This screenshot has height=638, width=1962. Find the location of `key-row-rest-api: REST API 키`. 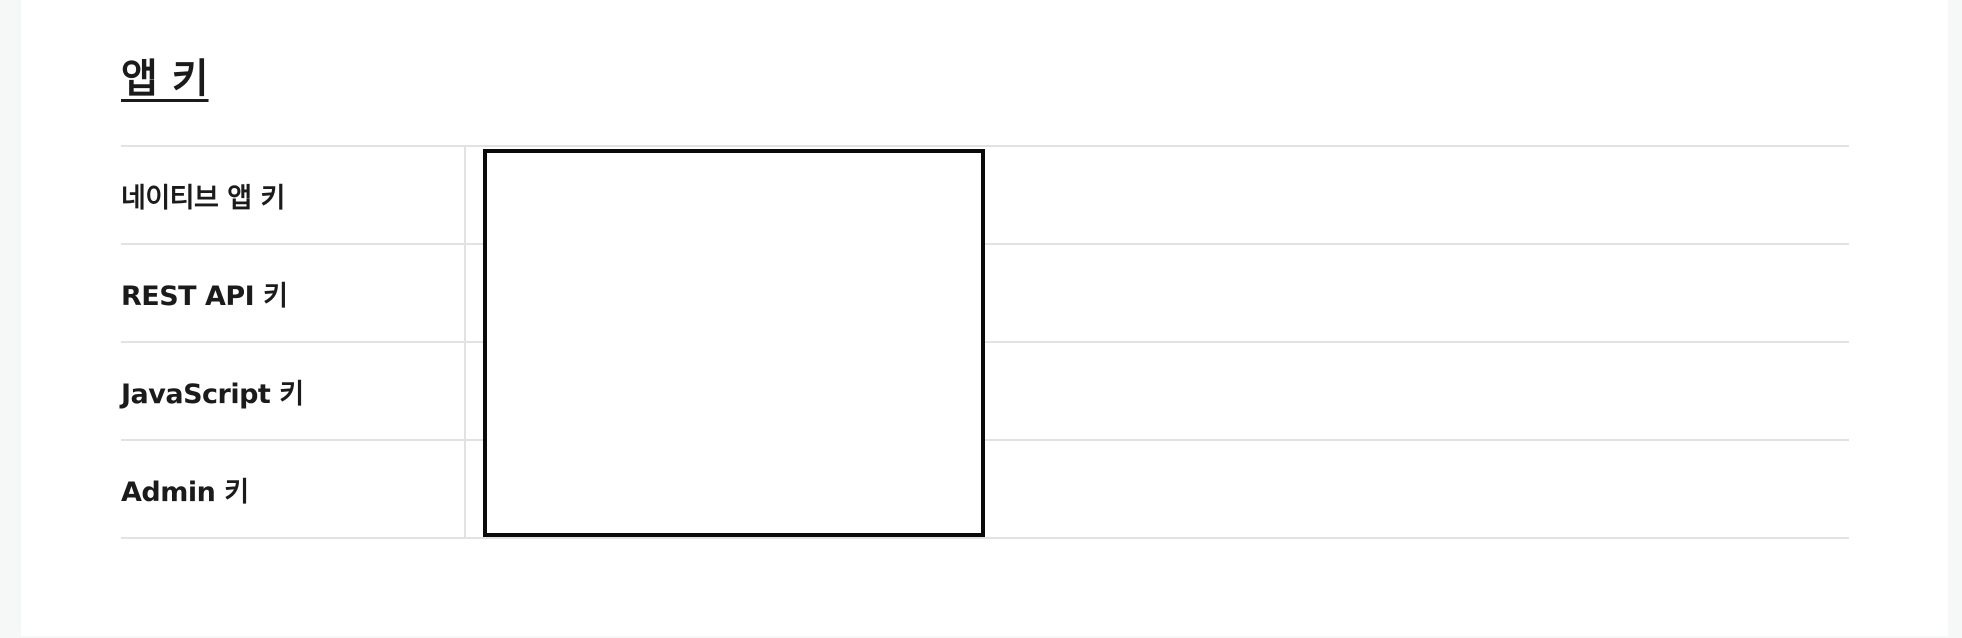

key-row-rest-api: REST API 키 is located at coordinates (985, 294).